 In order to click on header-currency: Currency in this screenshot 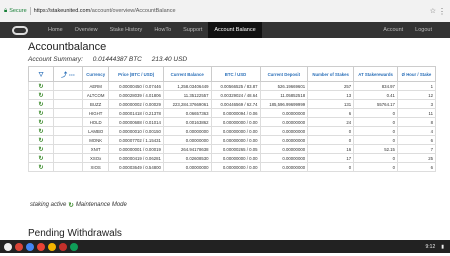, I will do `click(95, 74)`.